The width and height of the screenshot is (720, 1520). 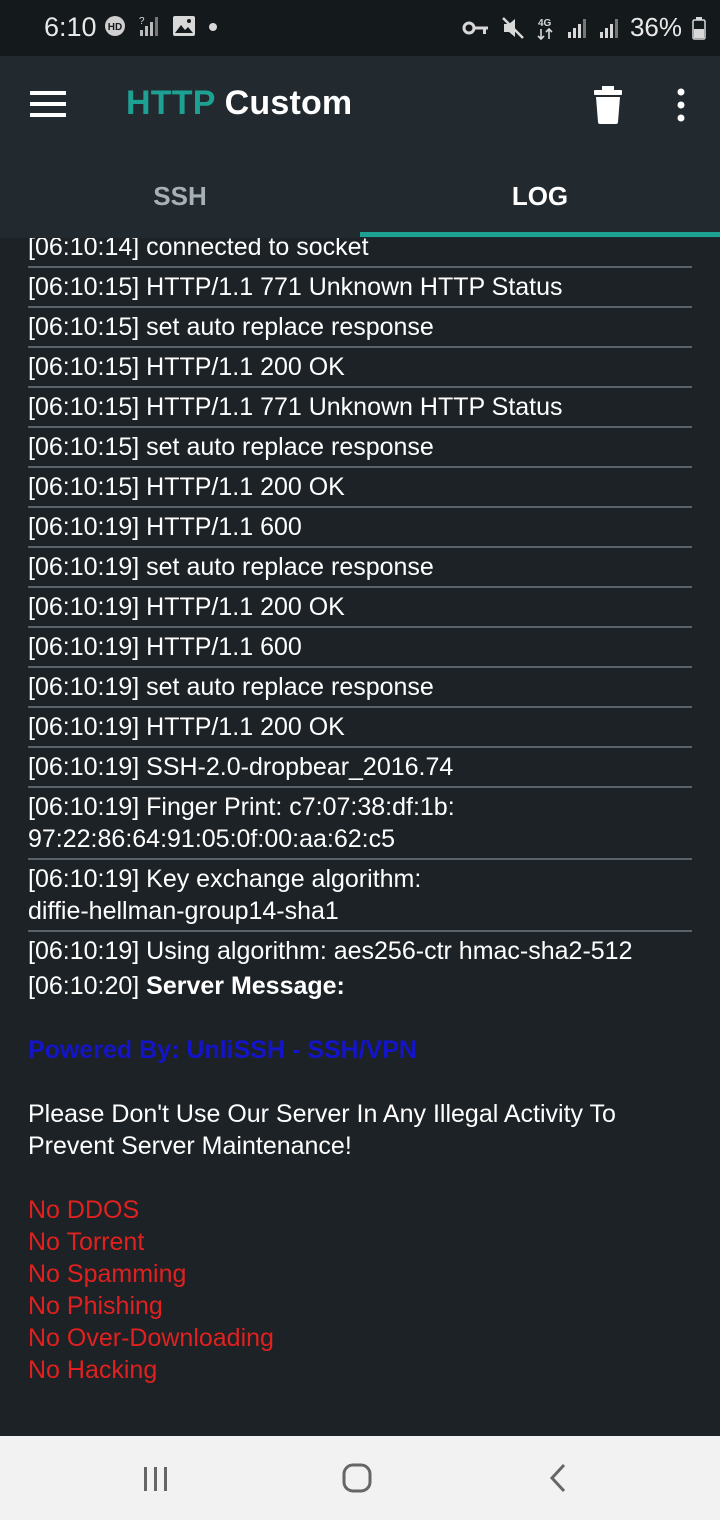 I want to click on status-right-icons: 4G 36%, so click(x=584, y=27).